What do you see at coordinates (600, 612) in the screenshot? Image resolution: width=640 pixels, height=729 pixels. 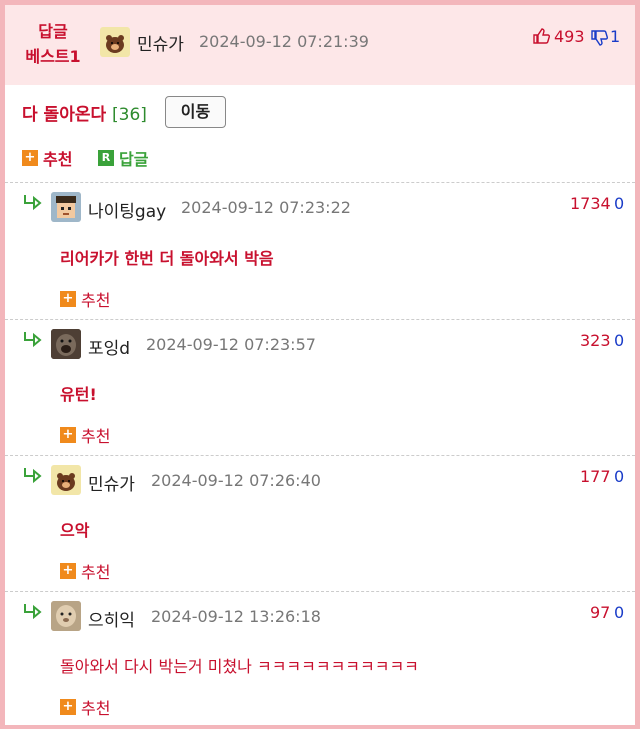 I see `up-count: 97` at bounding box center [600, 612].